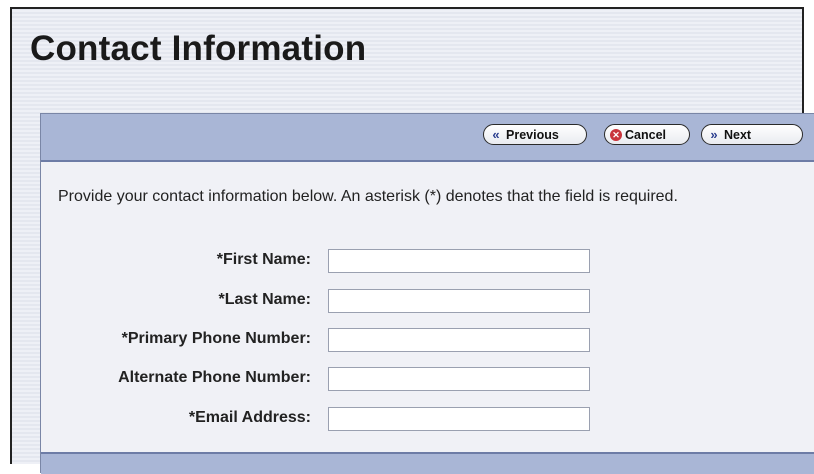 The width and height of the screenshot is (814, 474). Describe the element at coordinates (459, 379) in the screenshot. I see `alternate-phone-field` at that location.